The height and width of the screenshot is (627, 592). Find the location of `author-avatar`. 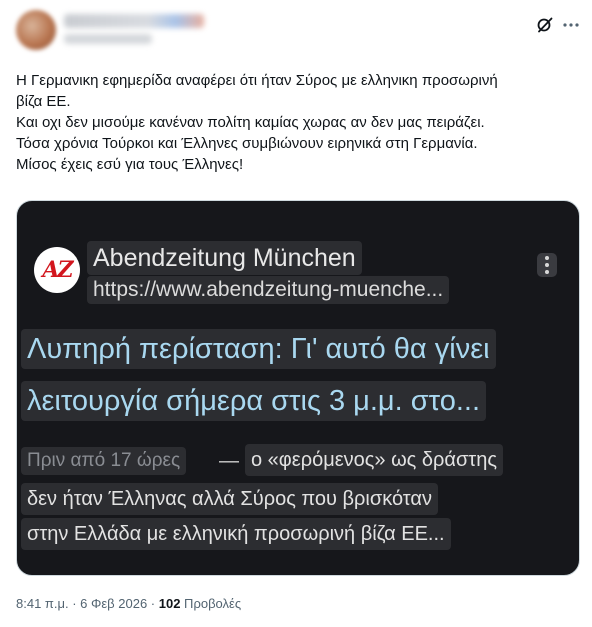

author-avatar is located at coordinates (36, 30).